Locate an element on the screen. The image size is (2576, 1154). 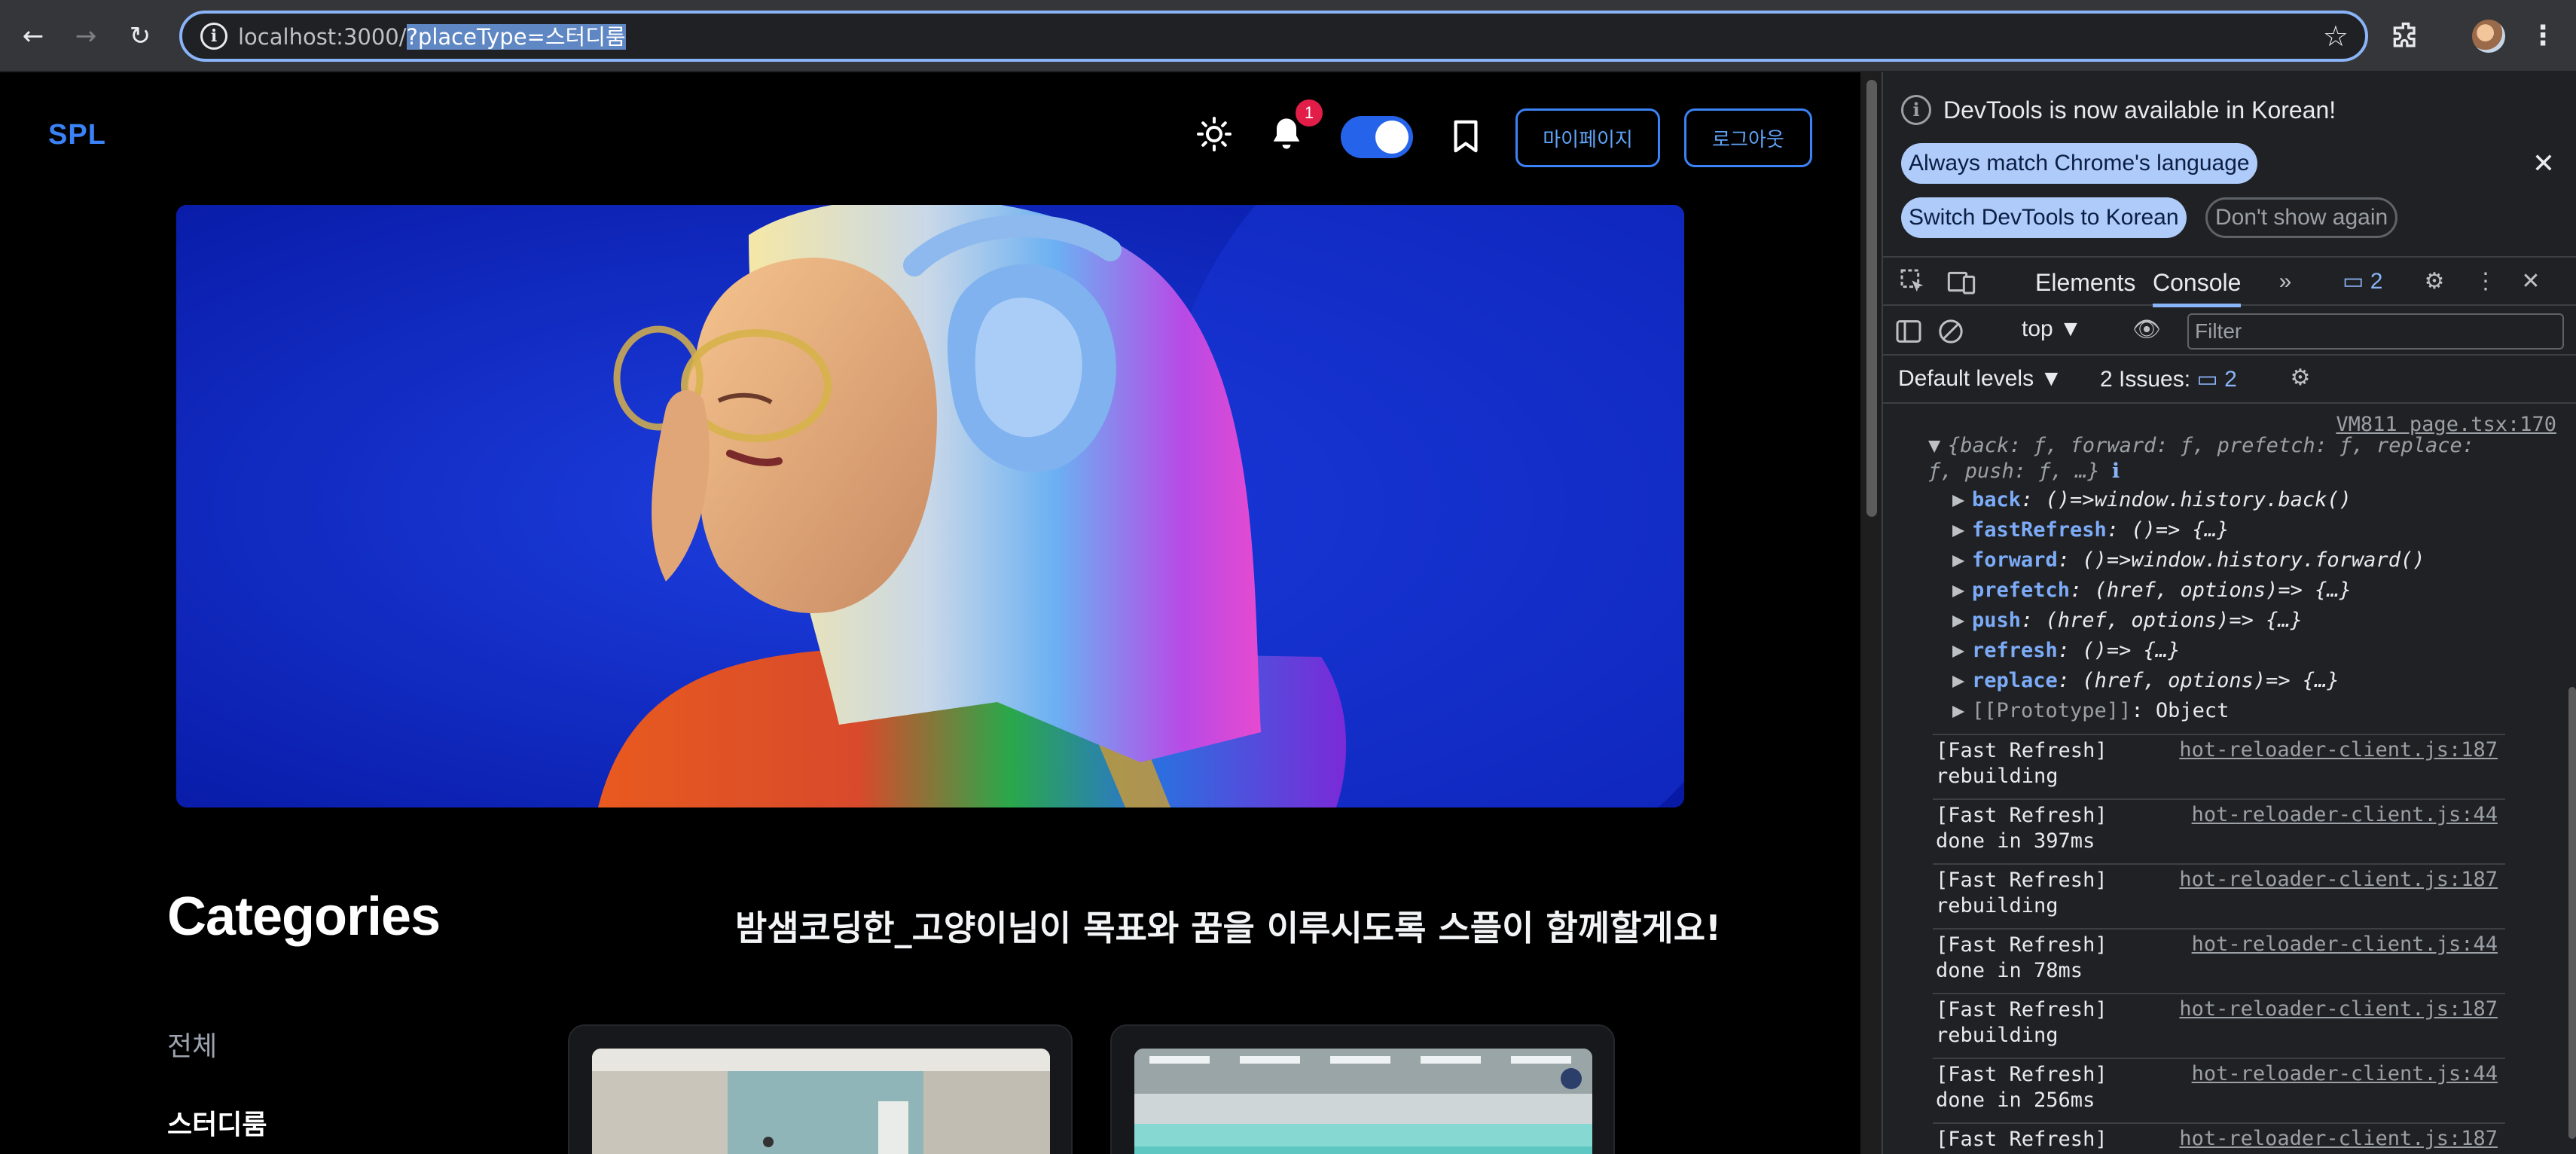
prop-key: forward is located at coordinates (2015, 560).